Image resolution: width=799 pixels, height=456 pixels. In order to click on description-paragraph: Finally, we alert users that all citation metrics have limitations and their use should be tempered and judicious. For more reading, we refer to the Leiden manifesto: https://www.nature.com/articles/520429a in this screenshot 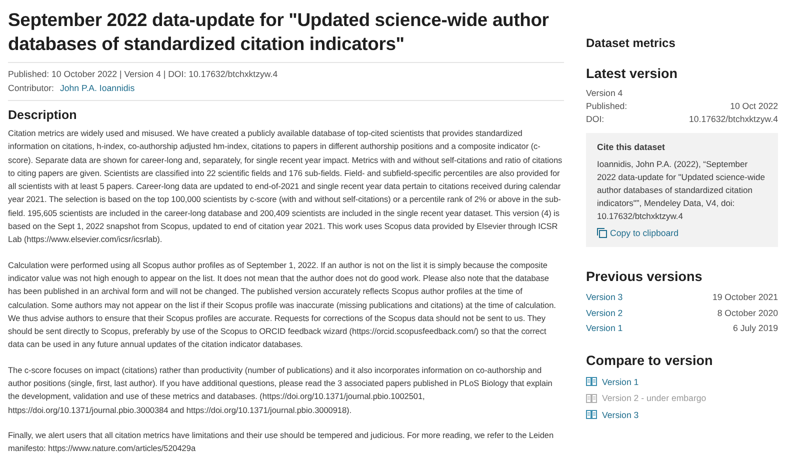, I will do `click(281, 442)`.